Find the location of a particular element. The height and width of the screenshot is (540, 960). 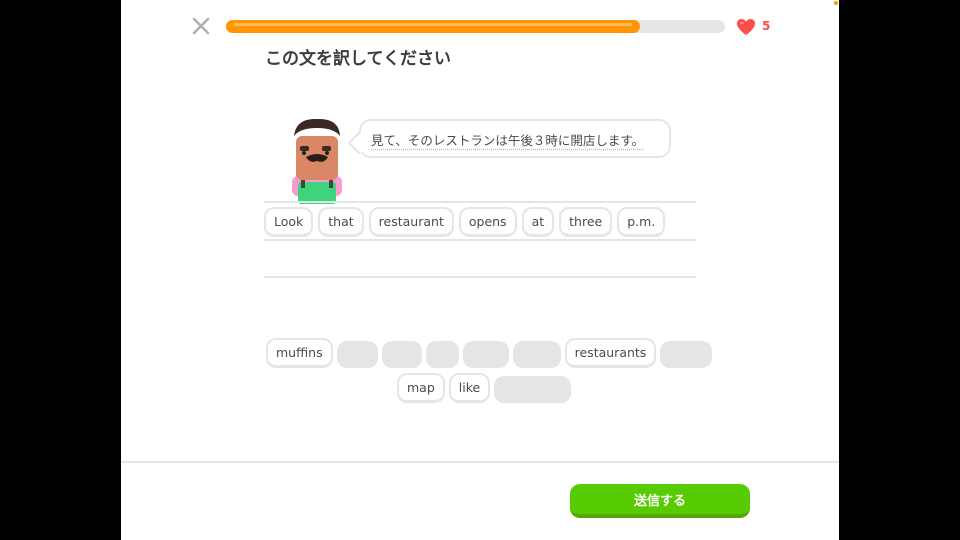

speech-bubble: 見て、そのレストランは午後３時に開店します。 is located at coordinates (515, 138).